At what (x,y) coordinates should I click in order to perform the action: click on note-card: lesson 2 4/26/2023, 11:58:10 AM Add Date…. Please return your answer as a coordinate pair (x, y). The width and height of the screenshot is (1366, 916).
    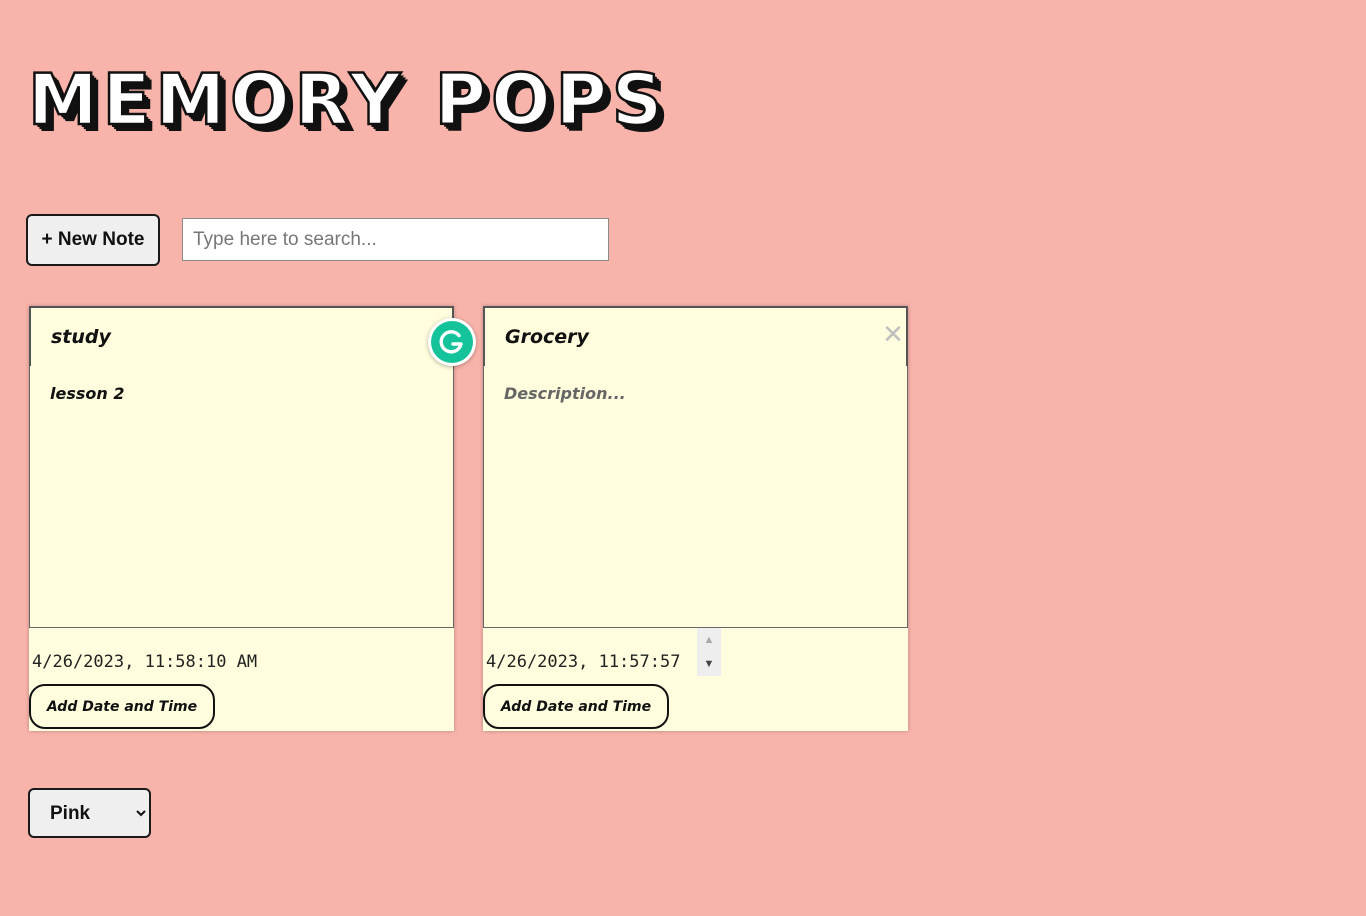
    Looking at the image, I should click on (241, 518).